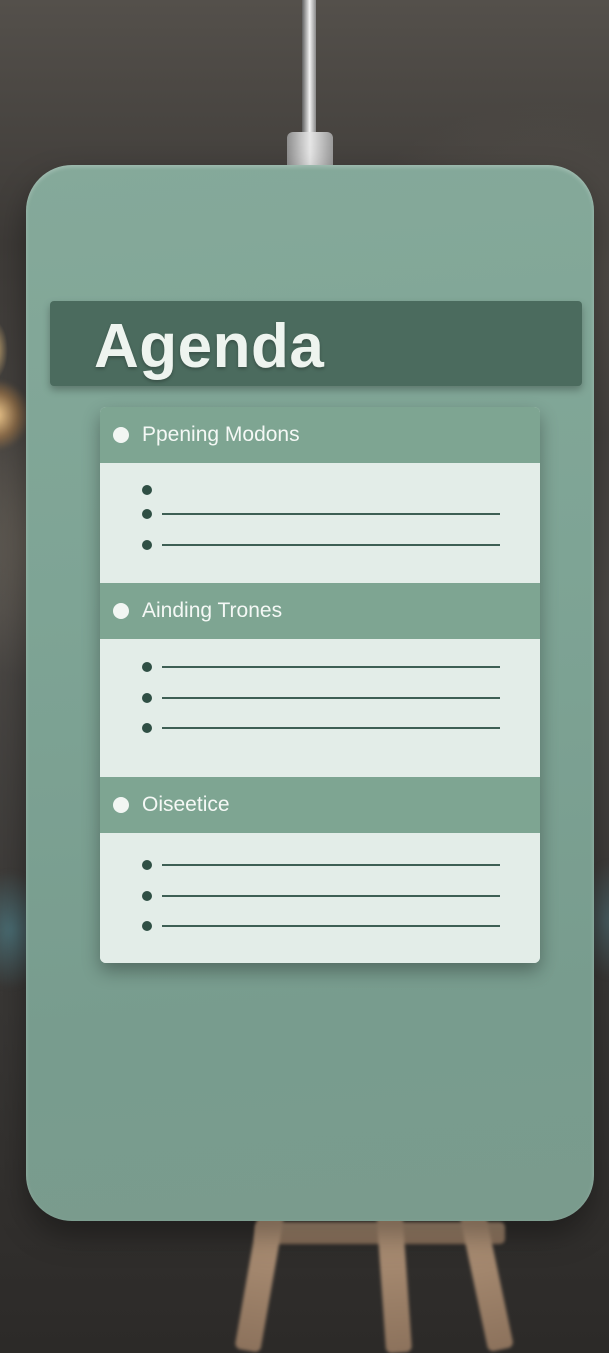  Describe the element at coordinates (320, 611) in the screenshot. I see `section-header-2: Ainding Trones` at that location.